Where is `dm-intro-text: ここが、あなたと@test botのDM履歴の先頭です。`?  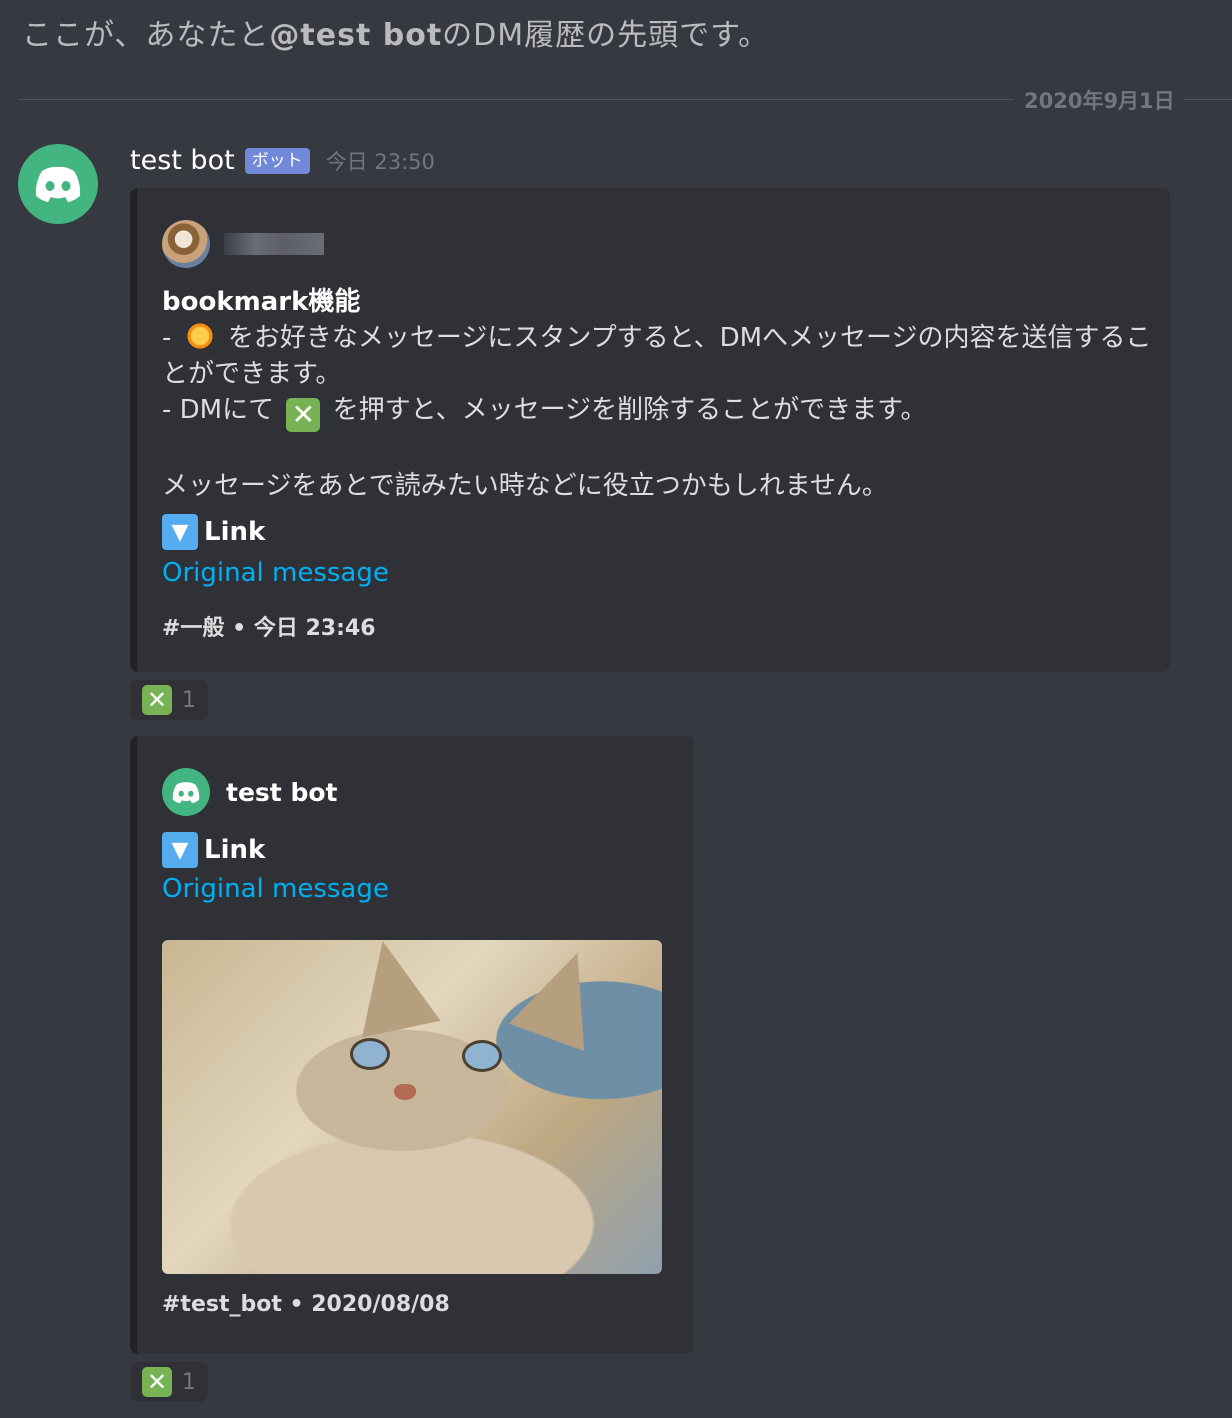 dm-intro-text: ここが、あなたと@test botのDM履歴の先頭です。 is located at coordinates (395, 32).